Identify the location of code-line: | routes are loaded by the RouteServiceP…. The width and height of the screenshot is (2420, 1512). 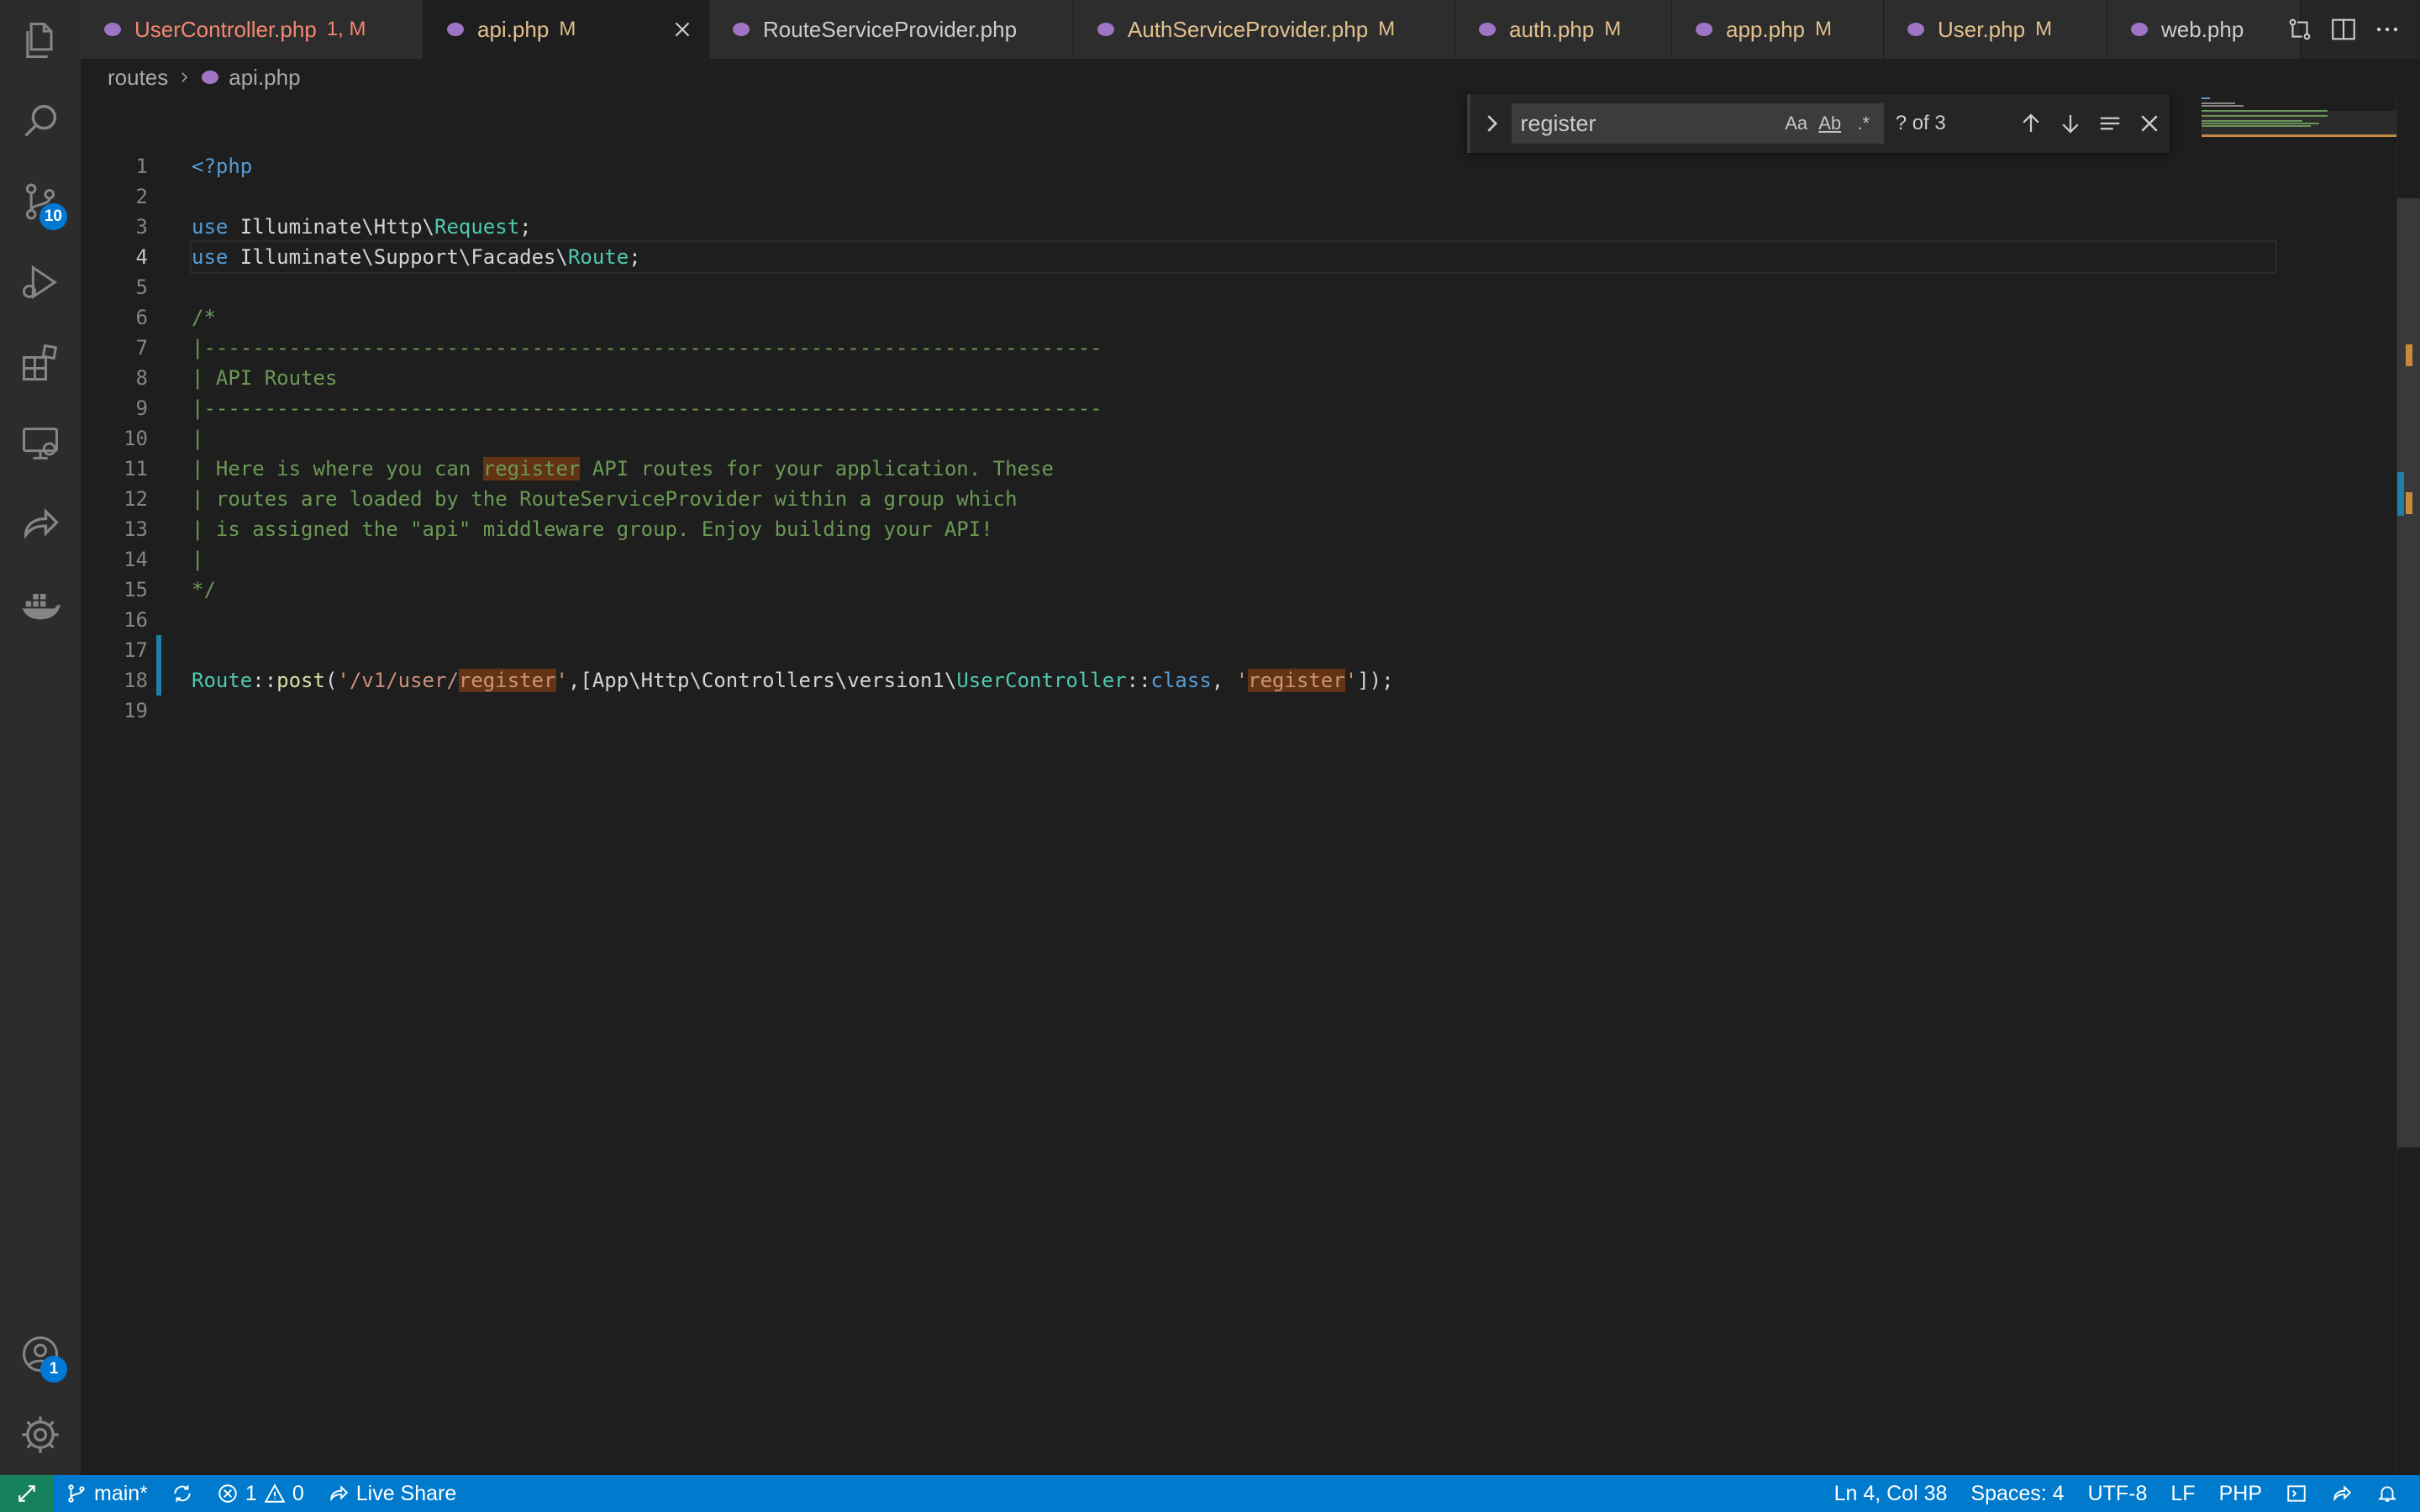
(605, 499).